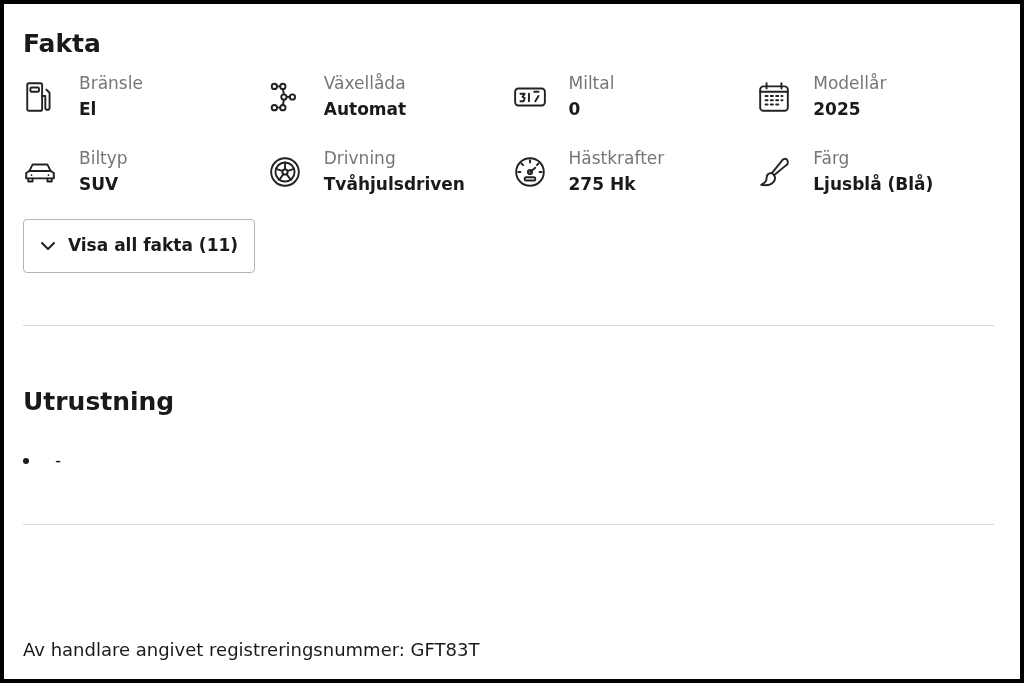 This screenshot has width=1024, height=683. What do you see at coordinates (360, 158) in the screenshot?
I see `fact-label: Drivning` at bounding box center [360, 158].